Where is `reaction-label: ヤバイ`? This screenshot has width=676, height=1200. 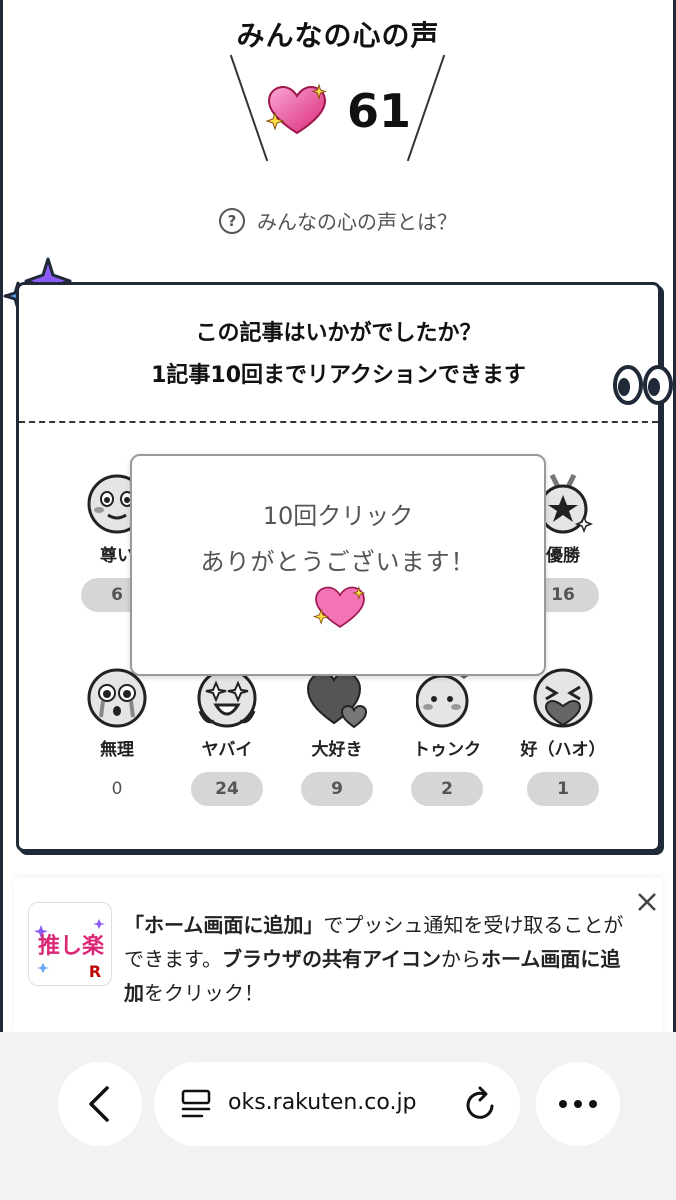
reaction-label: ヤバイ is located at coordinates (227, 750).